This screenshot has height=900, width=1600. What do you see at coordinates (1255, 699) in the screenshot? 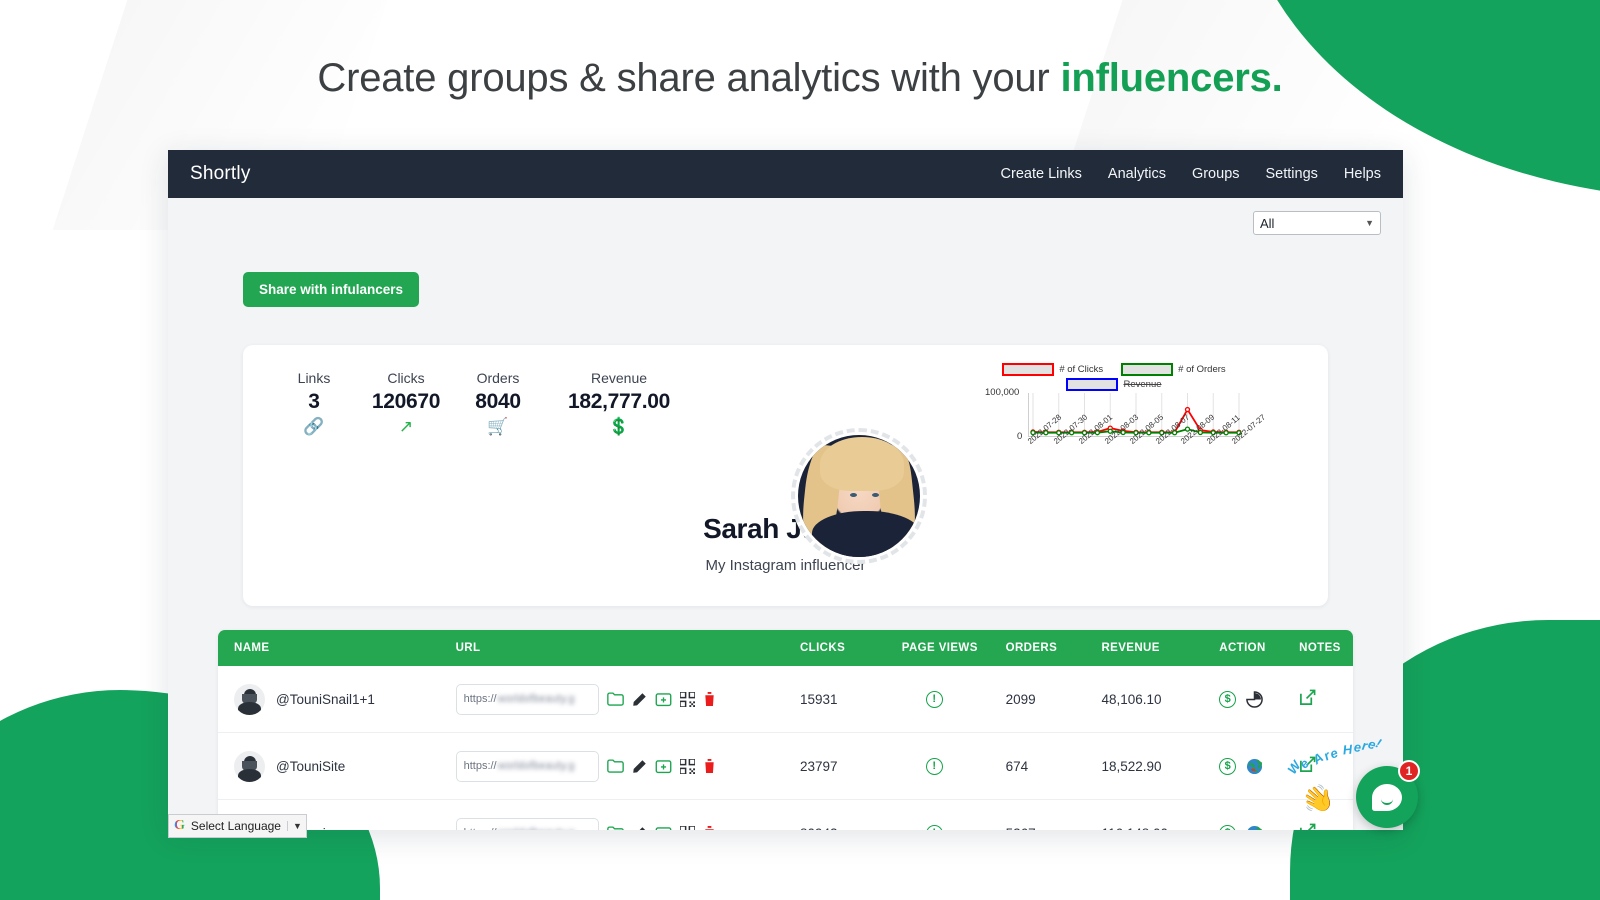
I see `pie-chart-icon` at bounding box center [1255, 699].